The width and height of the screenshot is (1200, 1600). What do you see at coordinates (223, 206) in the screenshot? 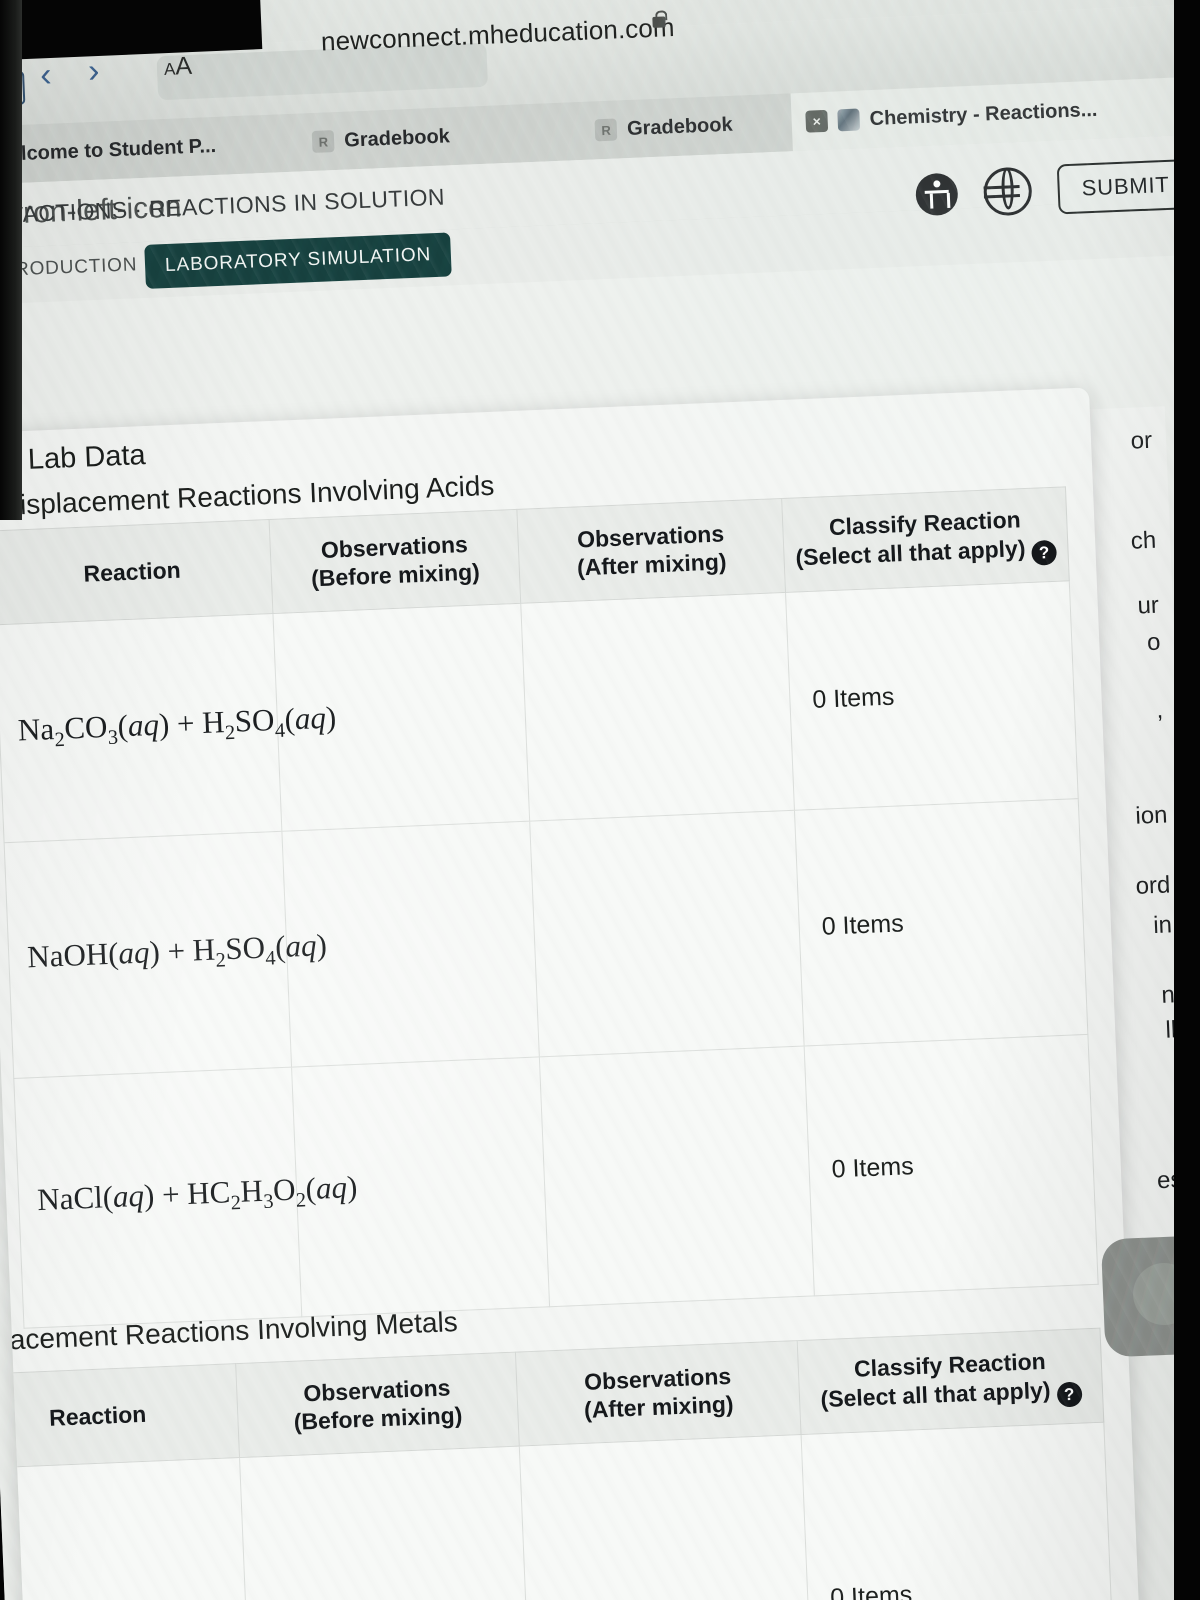
I see `breadcrumb: REACTIONS · REACTIONS IN SOLUTION` at bounding box center [223, 206].